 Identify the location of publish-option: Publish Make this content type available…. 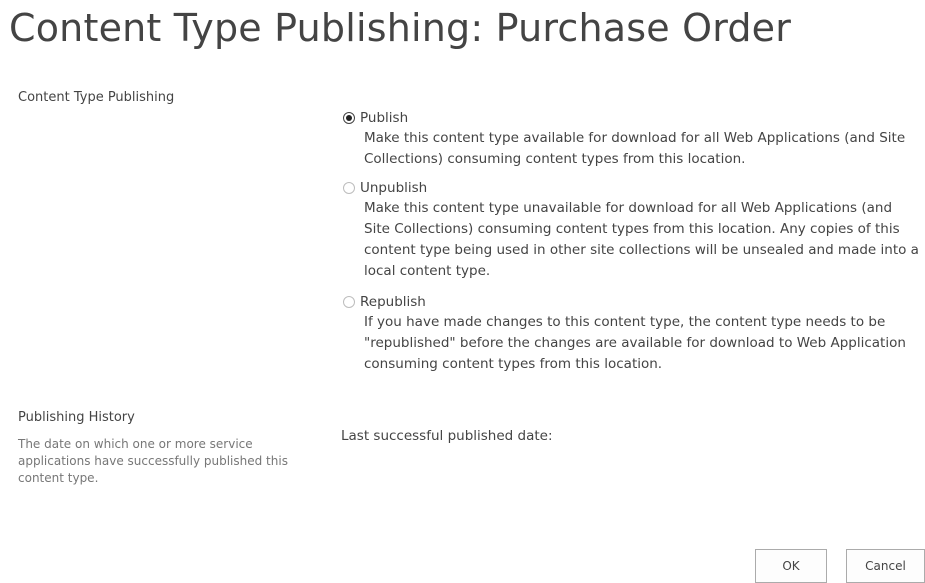
(633, 139).